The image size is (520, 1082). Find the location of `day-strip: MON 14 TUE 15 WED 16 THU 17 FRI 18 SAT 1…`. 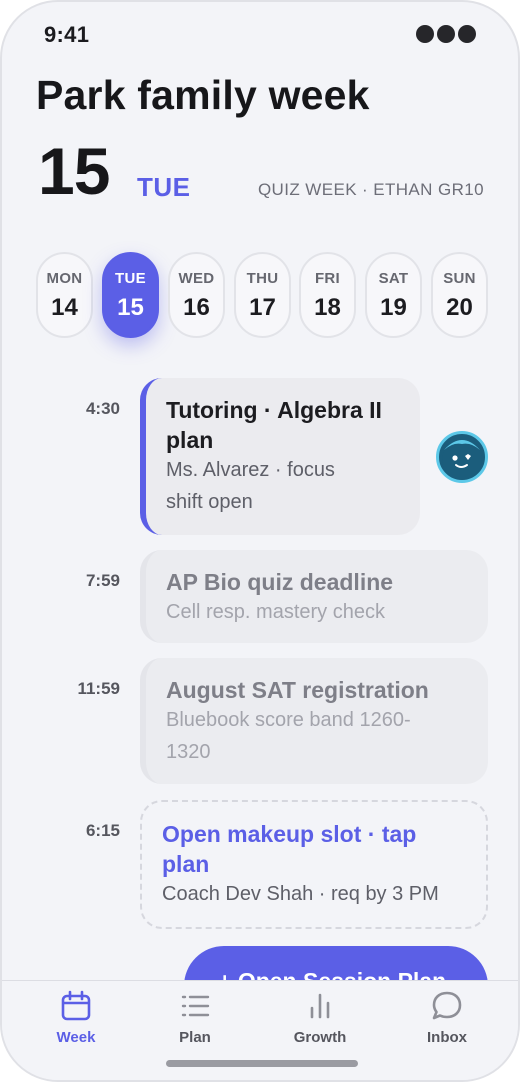

day-strip: MON 14 TUE 15 WED 16 THU 17 FRI 18 SAT 1… is located at coordinates (262, 295).